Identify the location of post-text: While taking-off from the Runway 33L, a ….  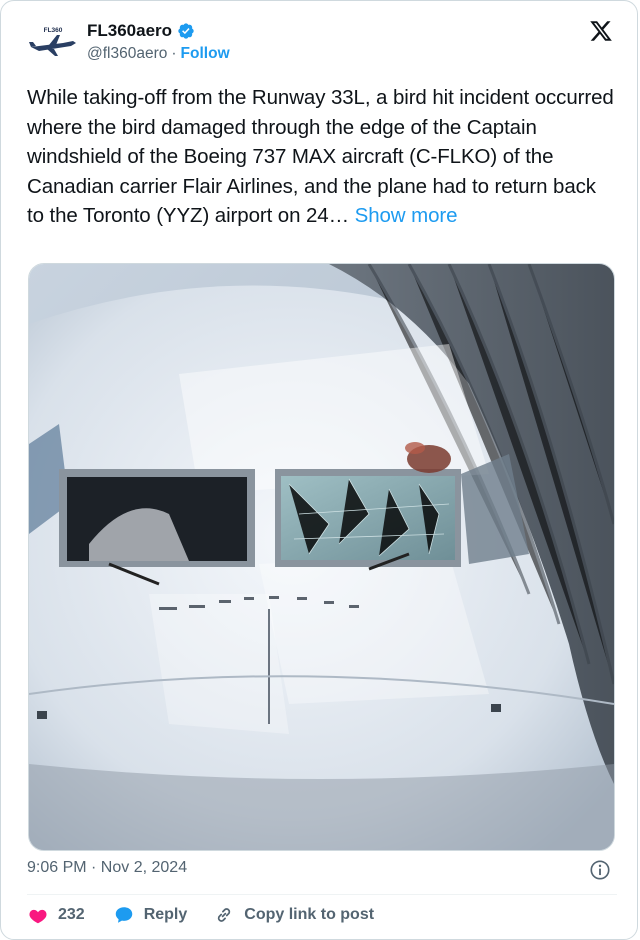
(322, 157).